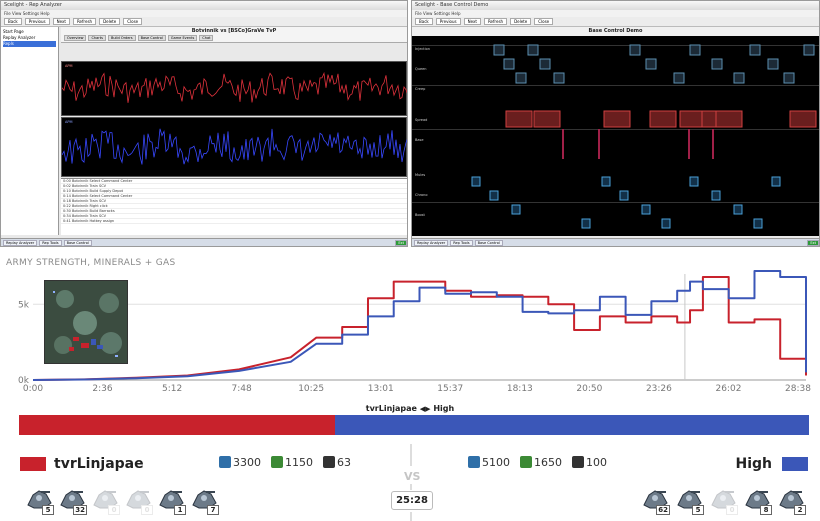  Describe the element at coordinates (615, 5) in the screenshot. I see `window-title: Scelight - Base Control Demo` at that location.